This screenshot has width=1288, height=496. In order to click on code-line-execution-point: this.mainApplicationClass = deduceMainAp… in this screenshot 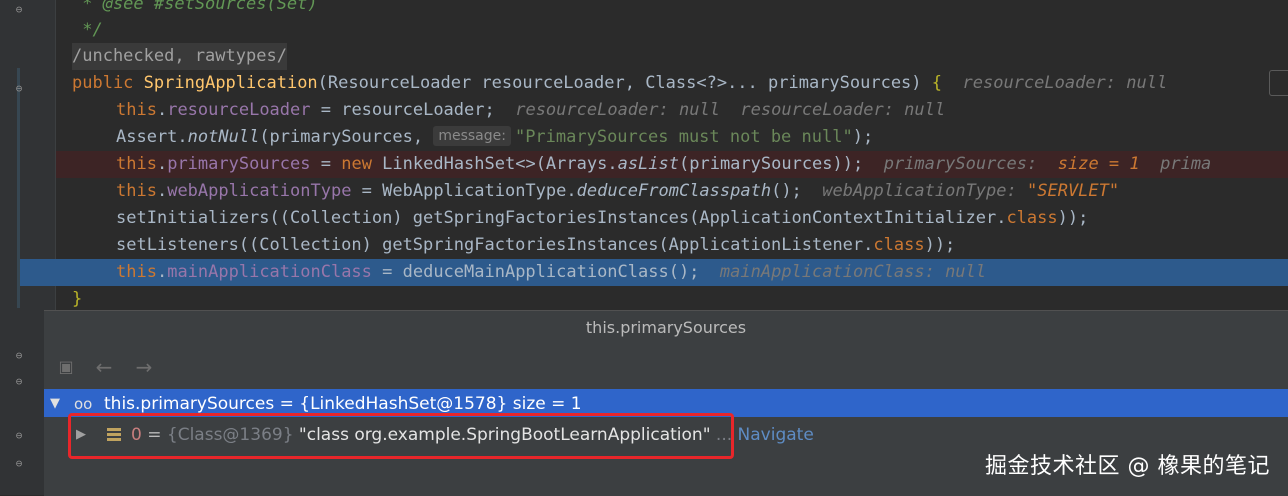, I will do `click(654, 272)`.